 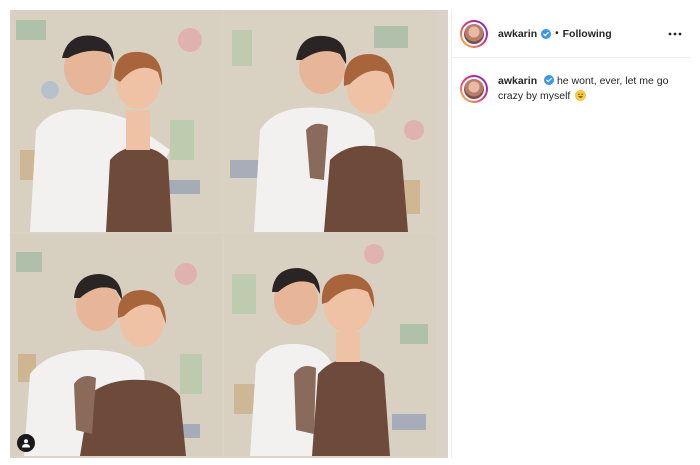 I want to click on photo-tile-1-image, so click(x=116, y=121).